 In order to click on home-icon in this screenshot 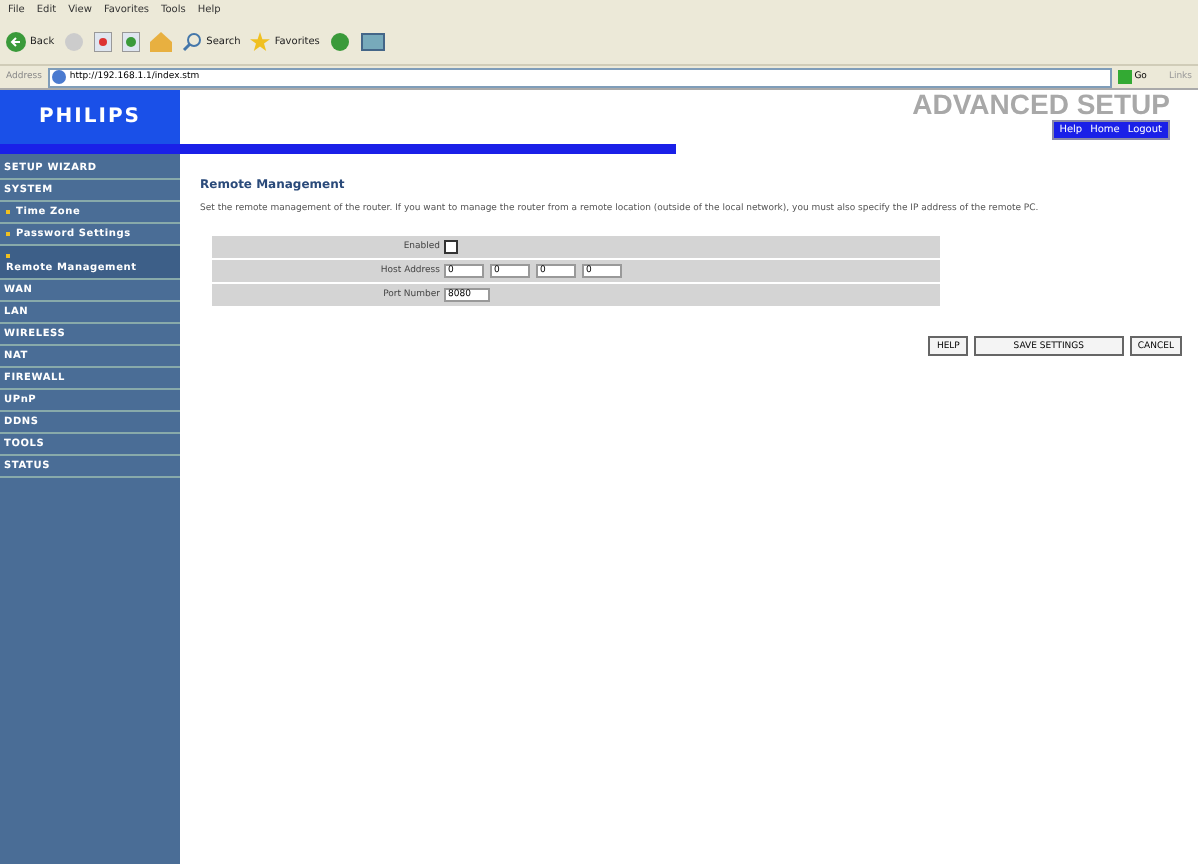, I will do `click(161, 42)`.